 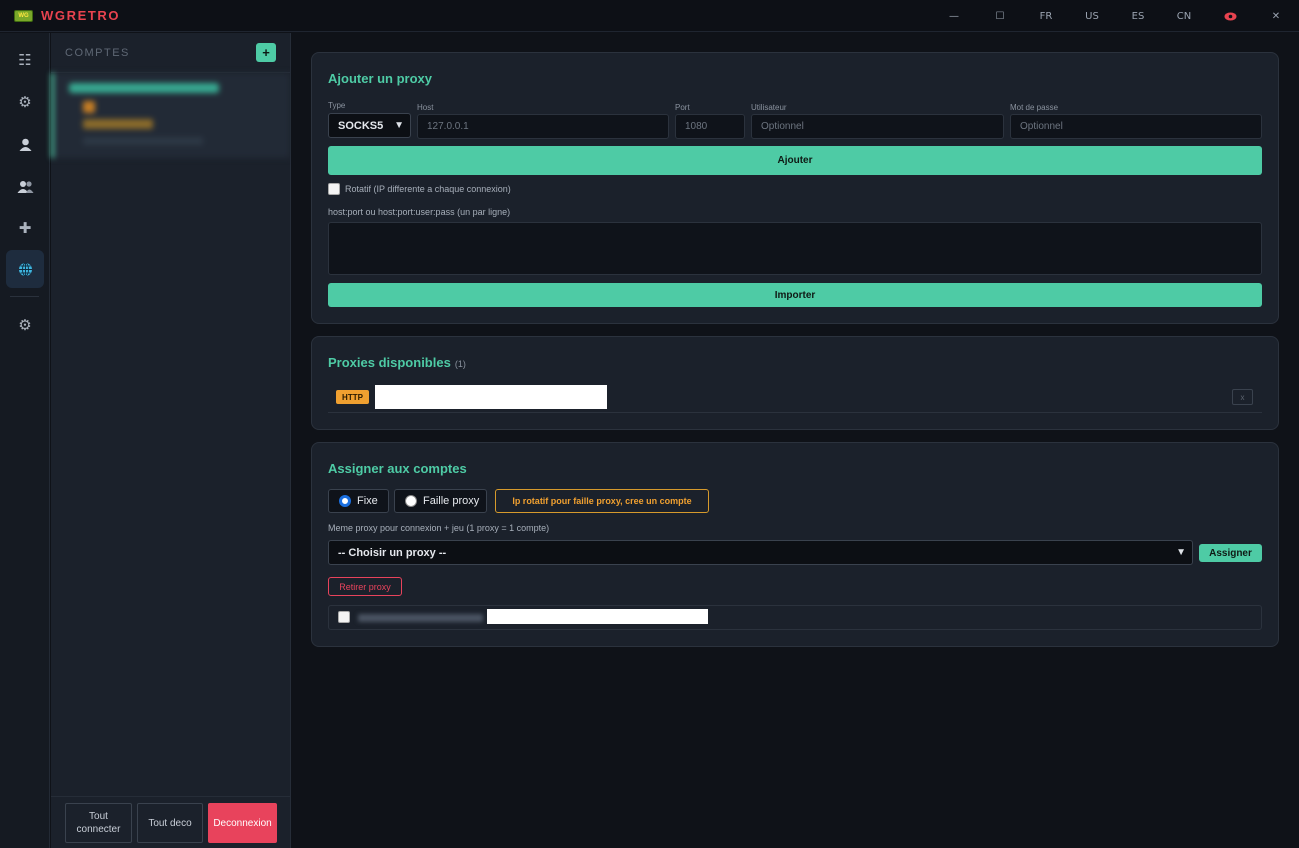 I want to click on assign-button: Assigner, so click(x=1230, y=553).